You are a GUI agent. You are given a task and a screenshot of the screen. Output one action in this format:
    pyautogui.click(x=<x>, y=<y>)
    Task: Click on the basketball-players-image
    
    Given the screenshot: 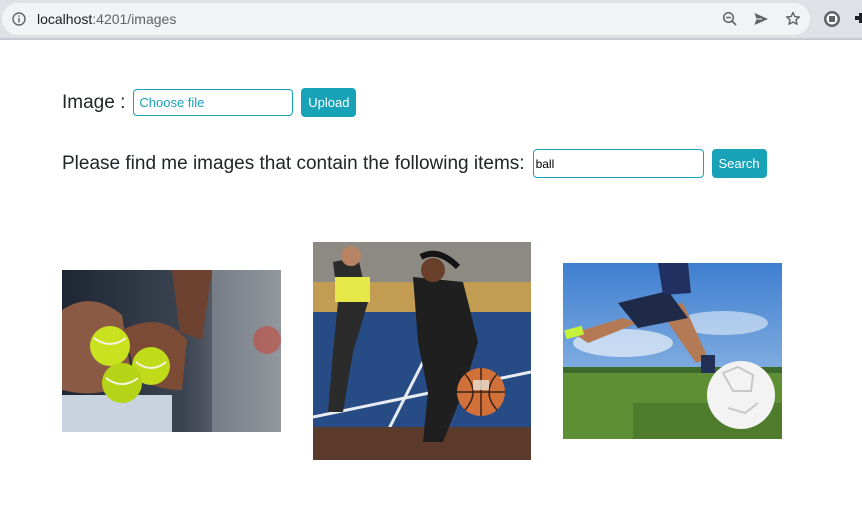 What is the action you would take?
    pyautogui.click(x=422, y=351)
    